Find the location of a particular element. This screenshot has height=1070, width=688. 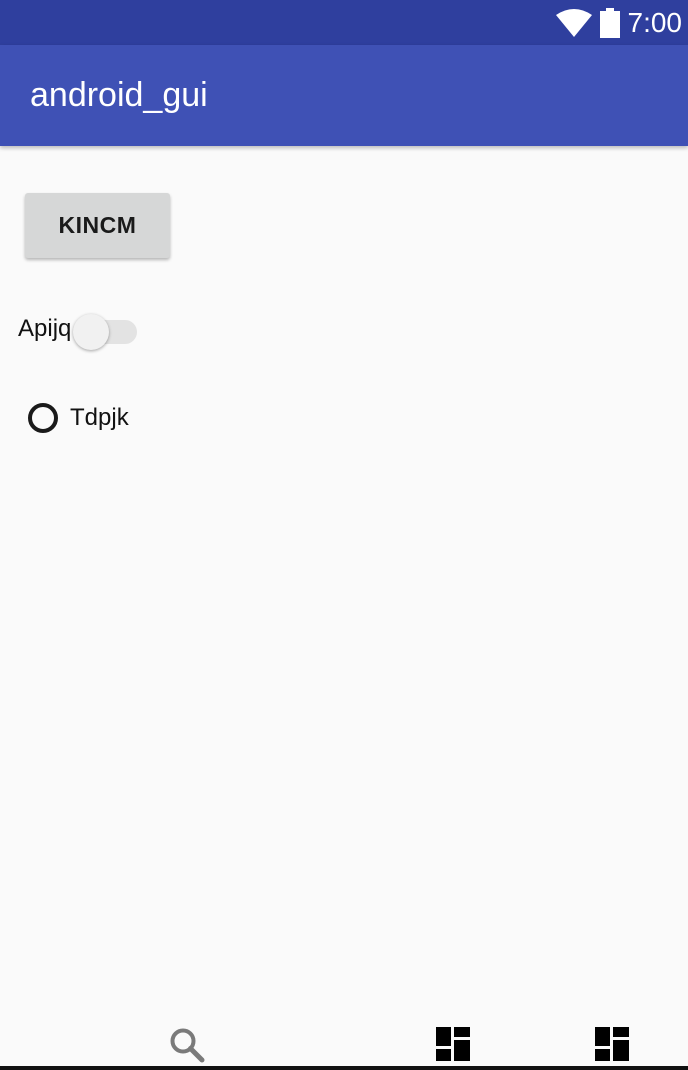

radio-row: Tdpjk is located at coordinates (78, 418).